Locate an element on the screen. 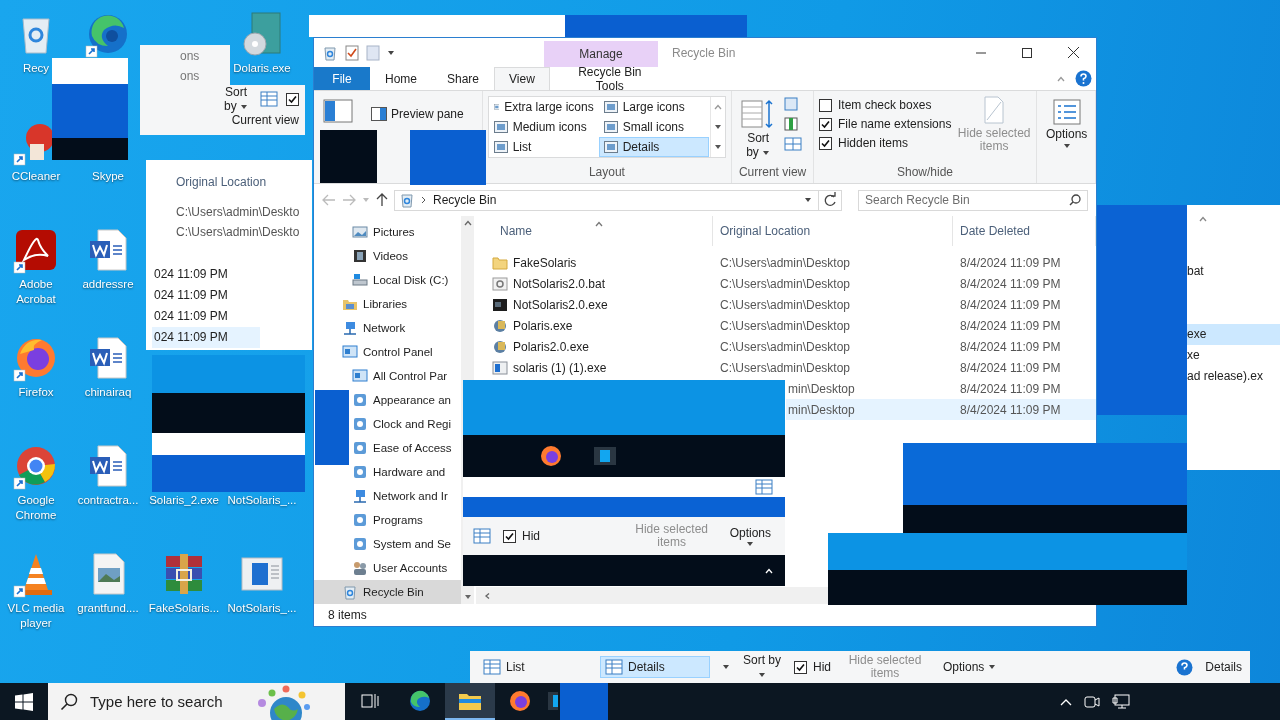  file-row: NotSolaris2.0.exe C:\Users\admin\Desktop 8/4/2024 11:09 PM is located at coordinates (786, 304).